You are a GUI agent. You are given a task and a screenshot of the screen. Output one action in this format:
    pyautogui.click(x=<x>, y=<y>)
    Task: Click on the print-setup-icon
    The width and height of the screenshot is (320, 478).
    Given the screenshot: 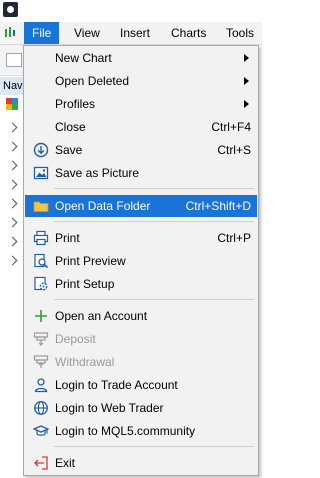 What is the action you would take?
    pyautogui.click(x=41, y=283)
    